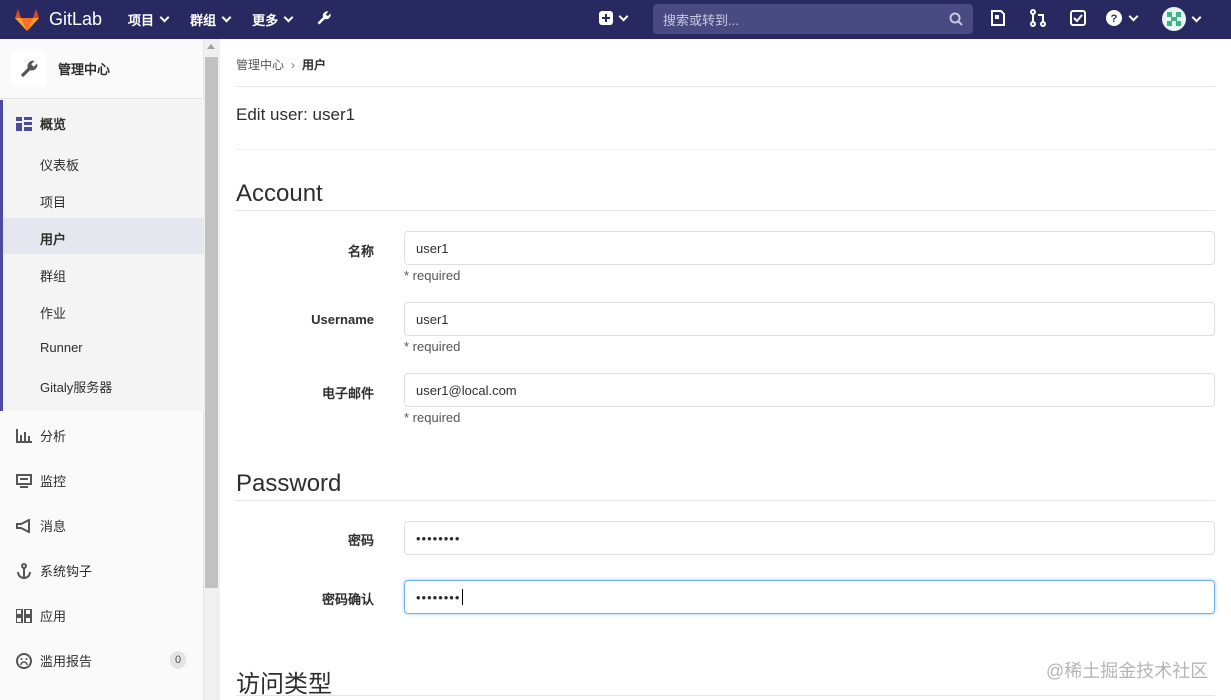 The image size is (1231, 700). I want to click on sidebar-title: 管理中心, so click(84, 69).